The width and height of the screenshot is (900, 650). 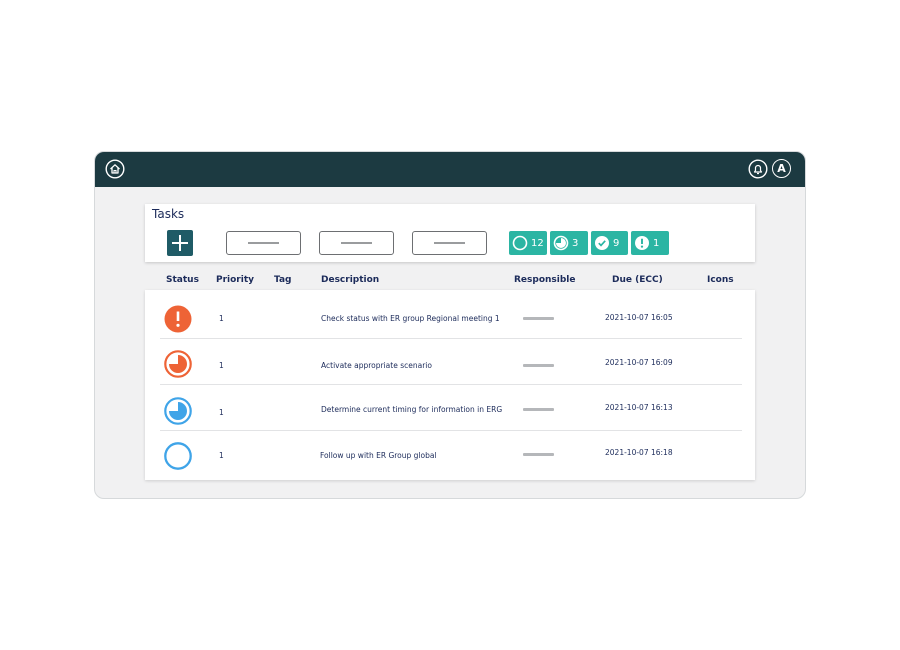 I want to click on column-header-icons: Icons, so click(x=720, y=280).